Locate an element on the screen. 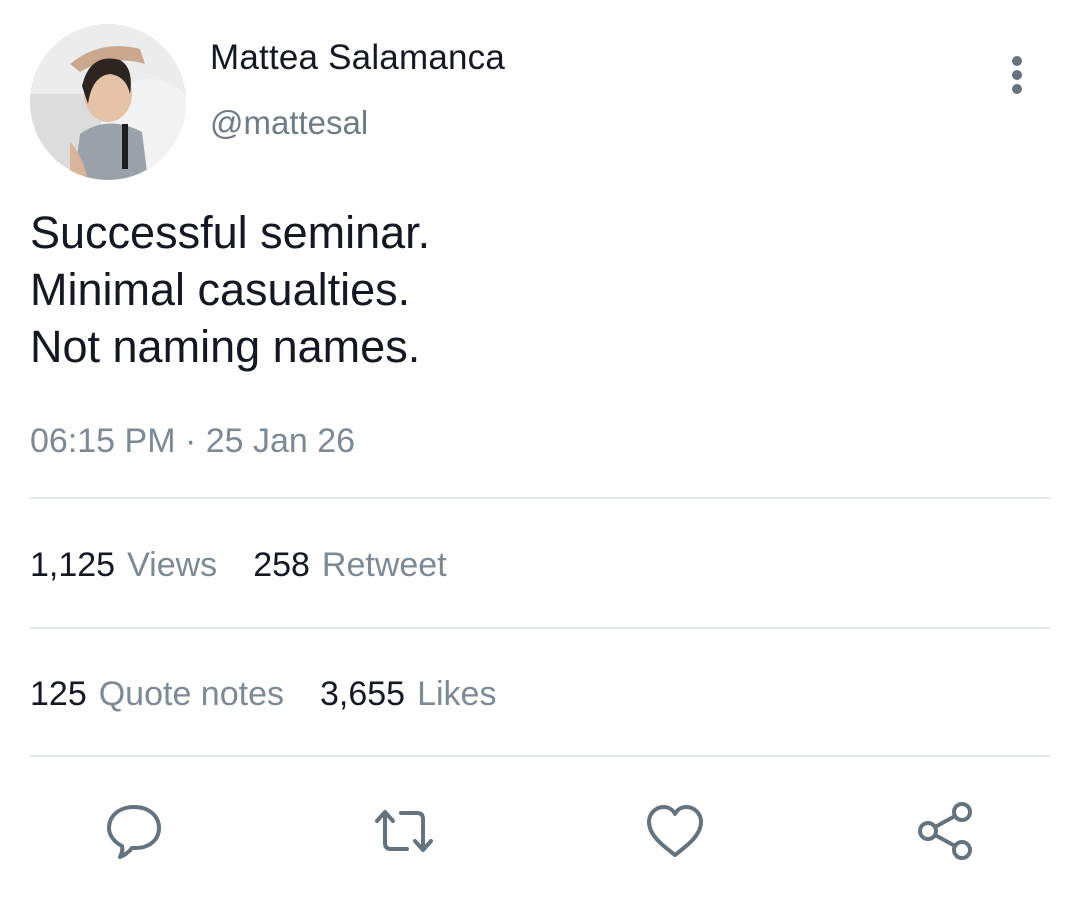 This screenshot has width=1080, height=921. quotes-stat: 125 Quote notes is located at coordinates (157, 694).